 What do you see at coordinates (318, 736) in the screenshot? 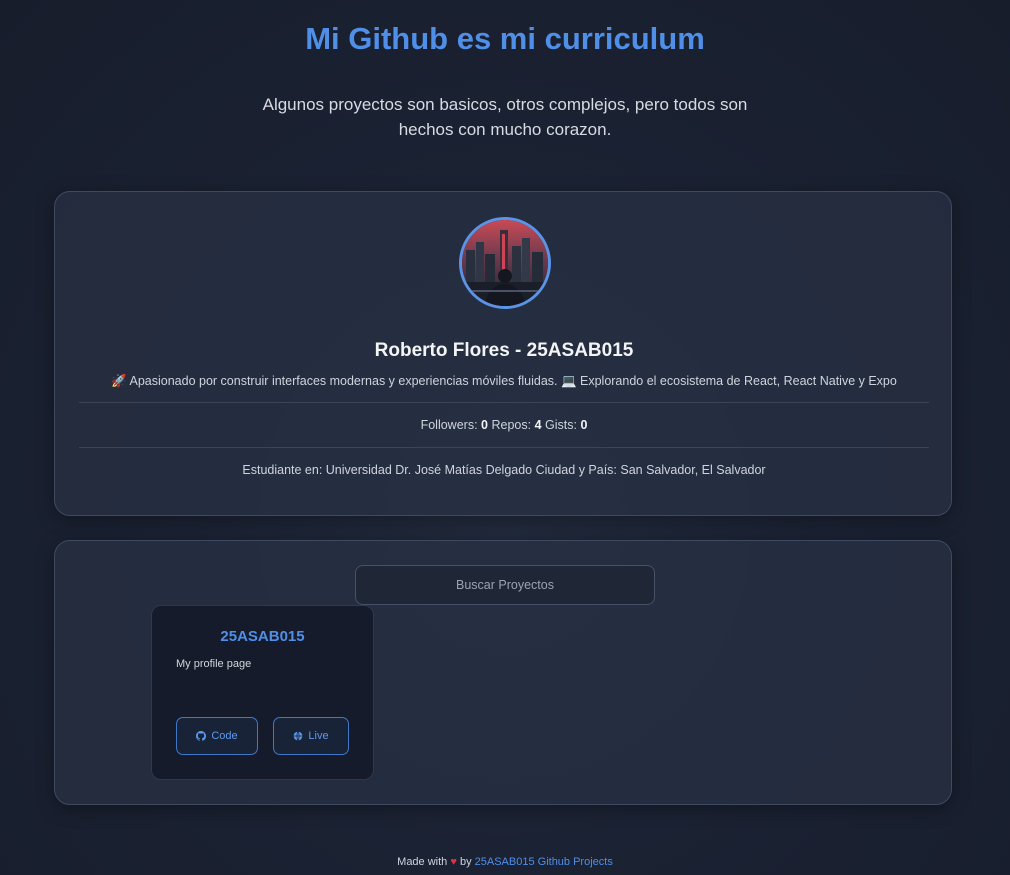
I see `live-button-label: Live` at bounding box center [318, 736].